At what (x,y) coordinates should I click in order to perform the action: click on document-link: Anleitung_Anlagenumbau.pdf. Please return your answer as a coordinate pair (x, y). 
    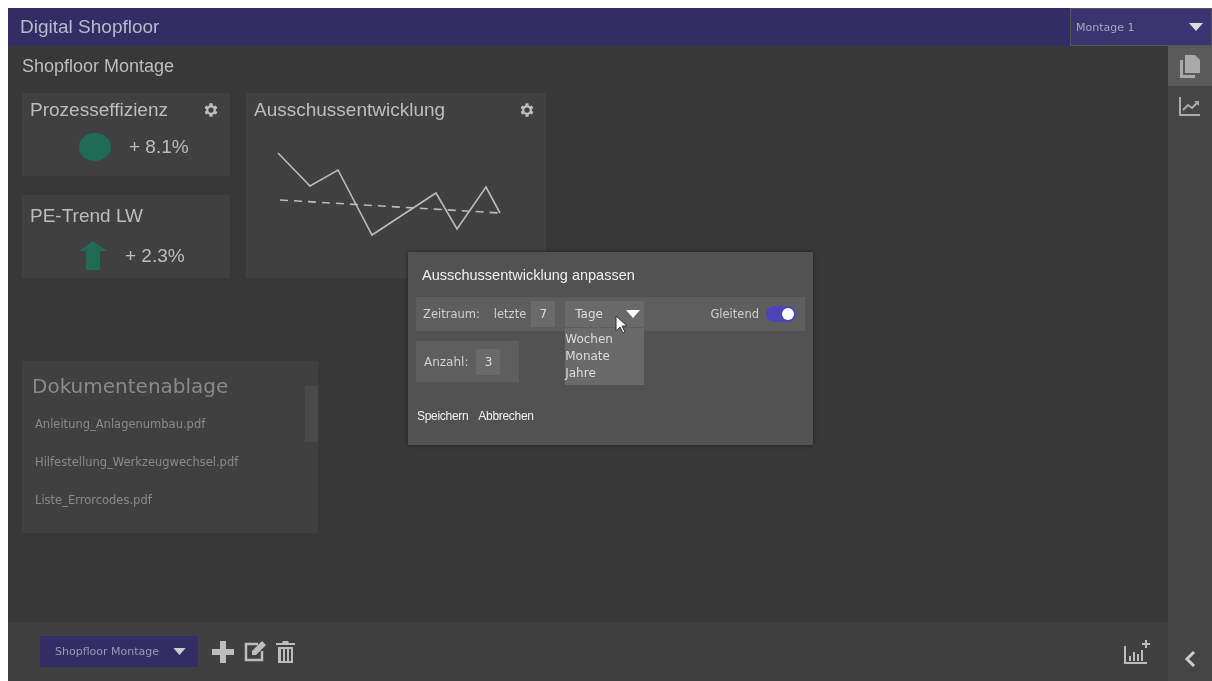
    Looking at the image, I should click on (114, 429).